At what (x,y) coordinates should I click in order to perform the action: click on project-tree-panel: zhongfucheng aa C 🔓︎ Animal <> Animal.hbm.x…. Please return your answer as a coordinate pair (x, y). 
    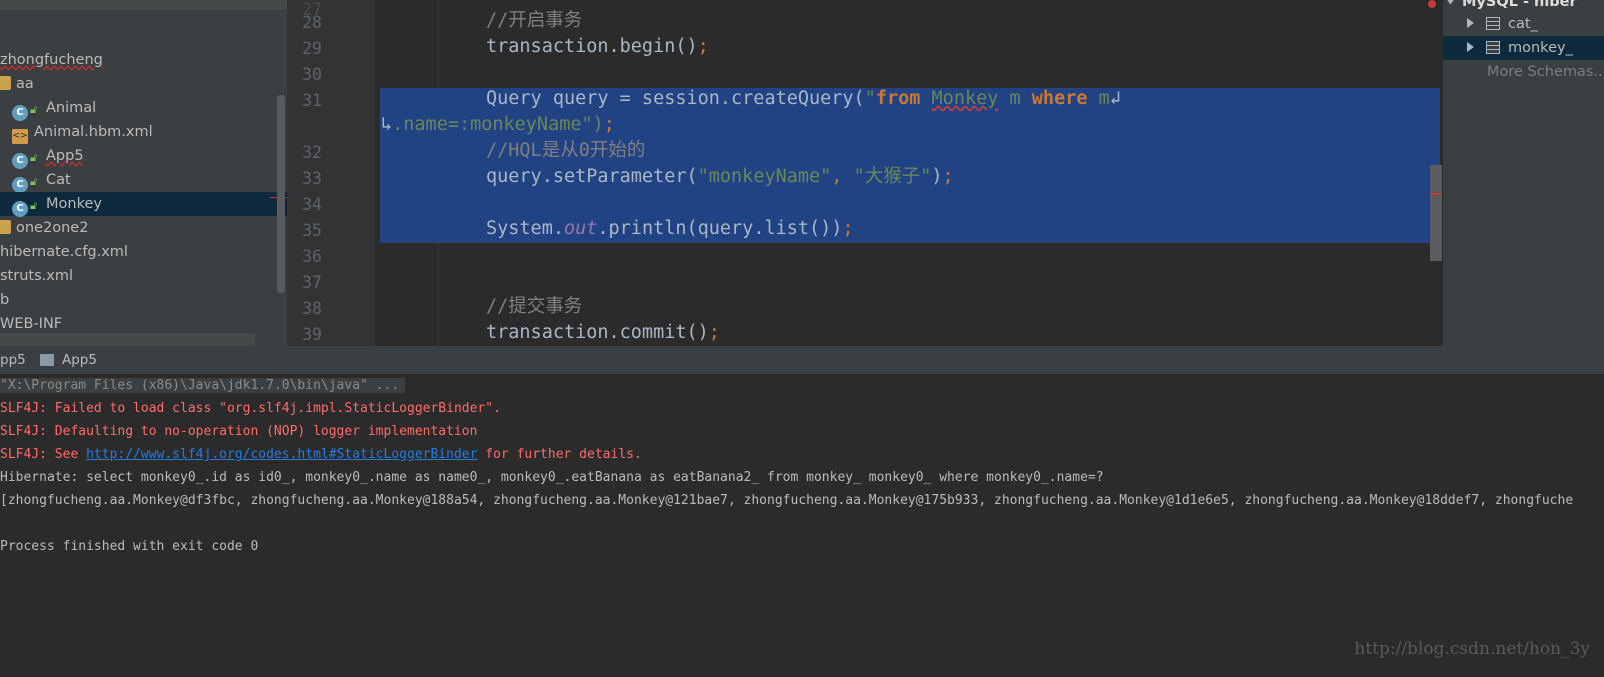
    Looking at the image, I should click on (143, 173).